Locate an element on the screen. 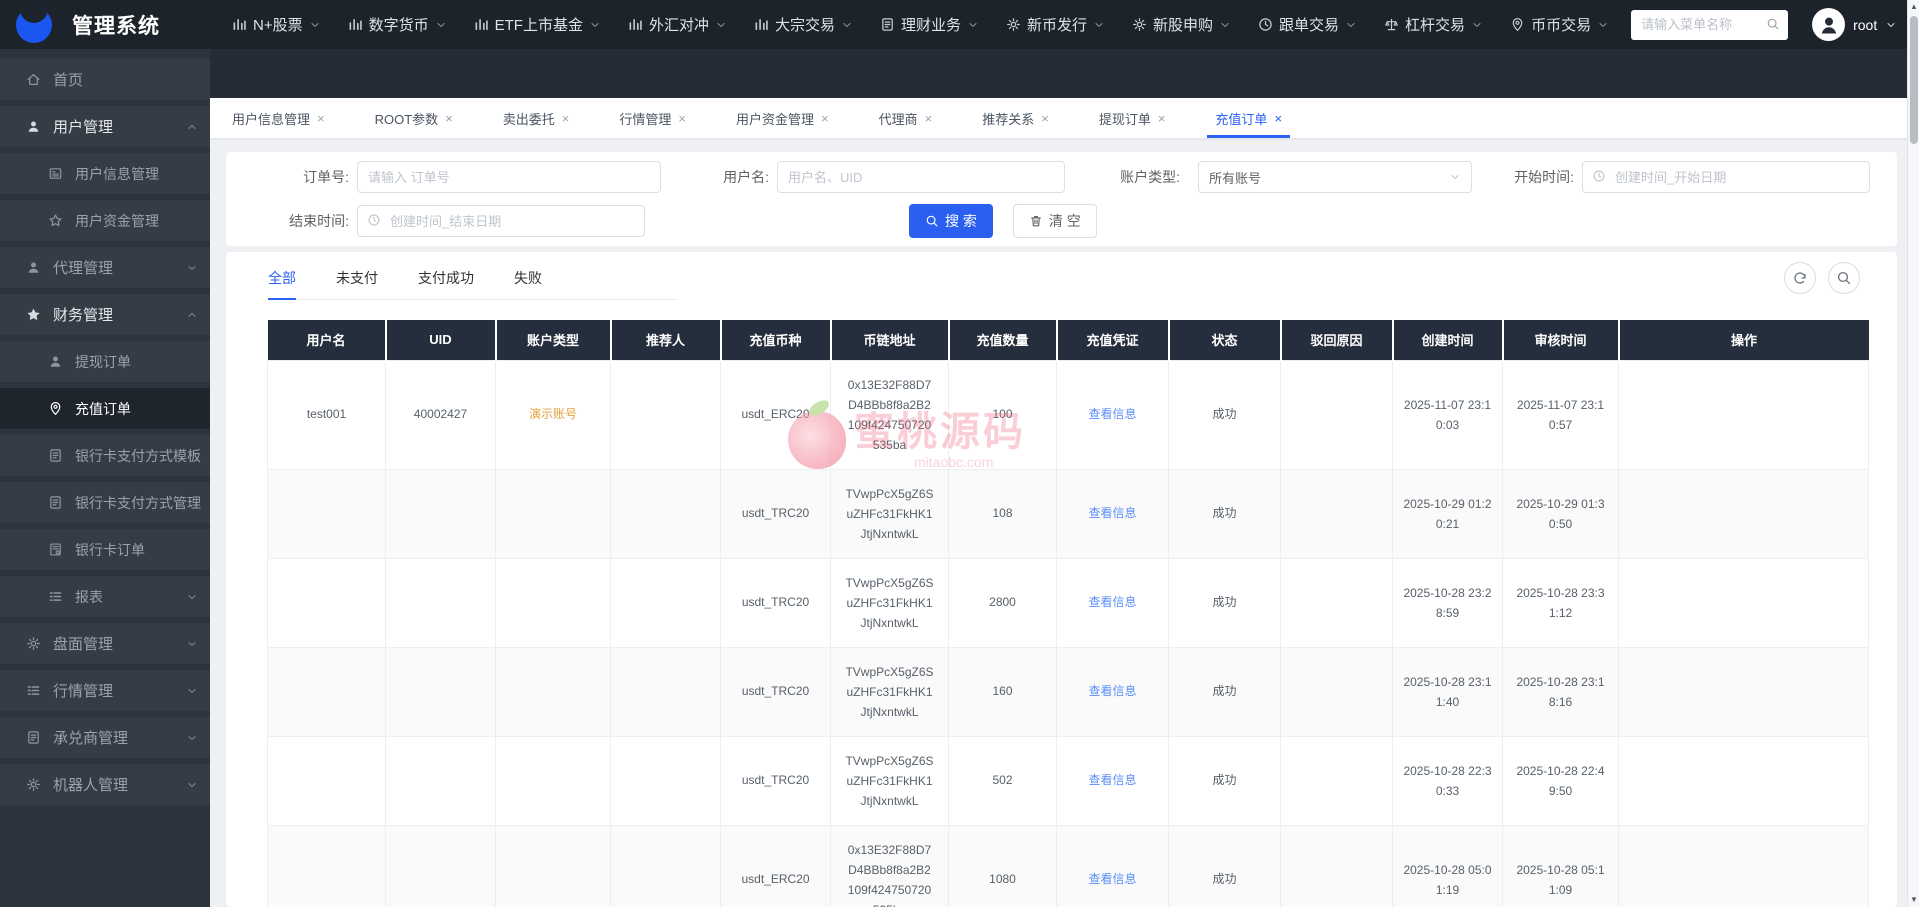 This screenshot has height=907, width=1919. status-tab-失败: 失败 is located at coordinates (528, 281).